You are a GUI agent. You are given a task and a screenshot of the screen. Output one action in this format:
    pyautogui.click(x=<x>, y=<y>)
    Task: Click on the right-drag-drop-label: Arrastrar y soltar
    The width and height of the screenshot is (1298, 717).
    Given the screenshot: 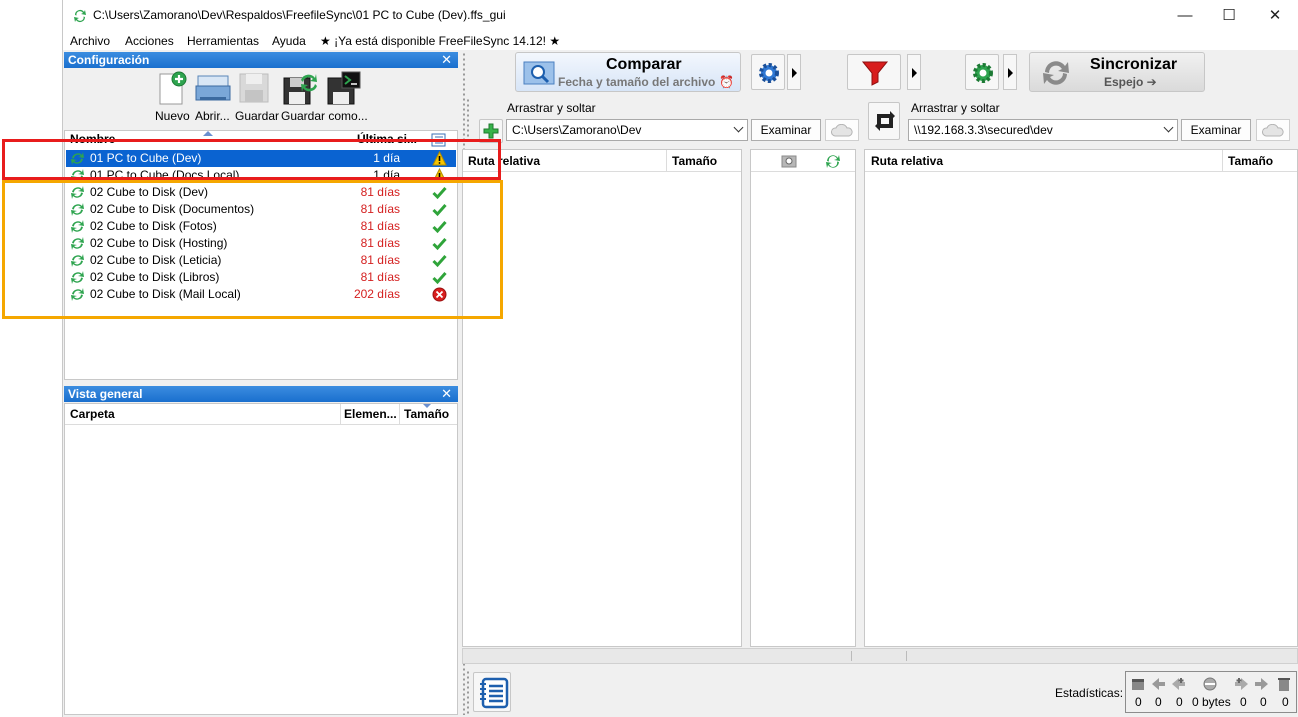 What is the action you would take?
    pyautogui.click(x=955, y=108)
    